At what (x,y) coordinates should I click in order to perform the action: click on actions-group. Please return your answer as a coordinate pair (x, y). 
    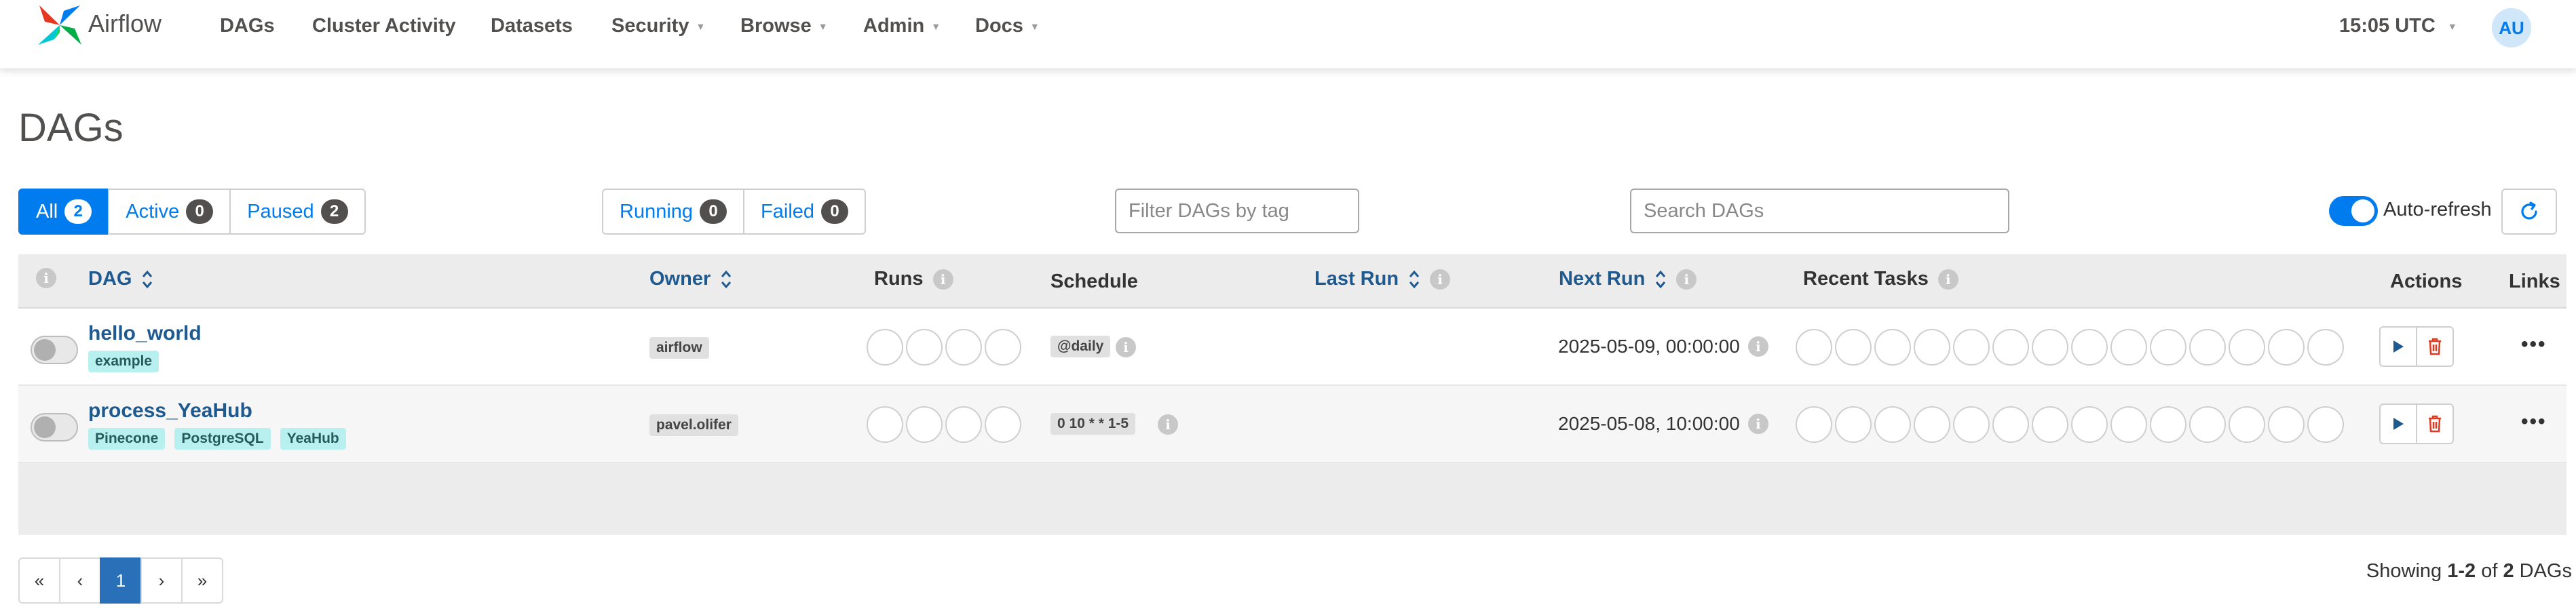
    Looking at the image, I should click on (2416, 346).